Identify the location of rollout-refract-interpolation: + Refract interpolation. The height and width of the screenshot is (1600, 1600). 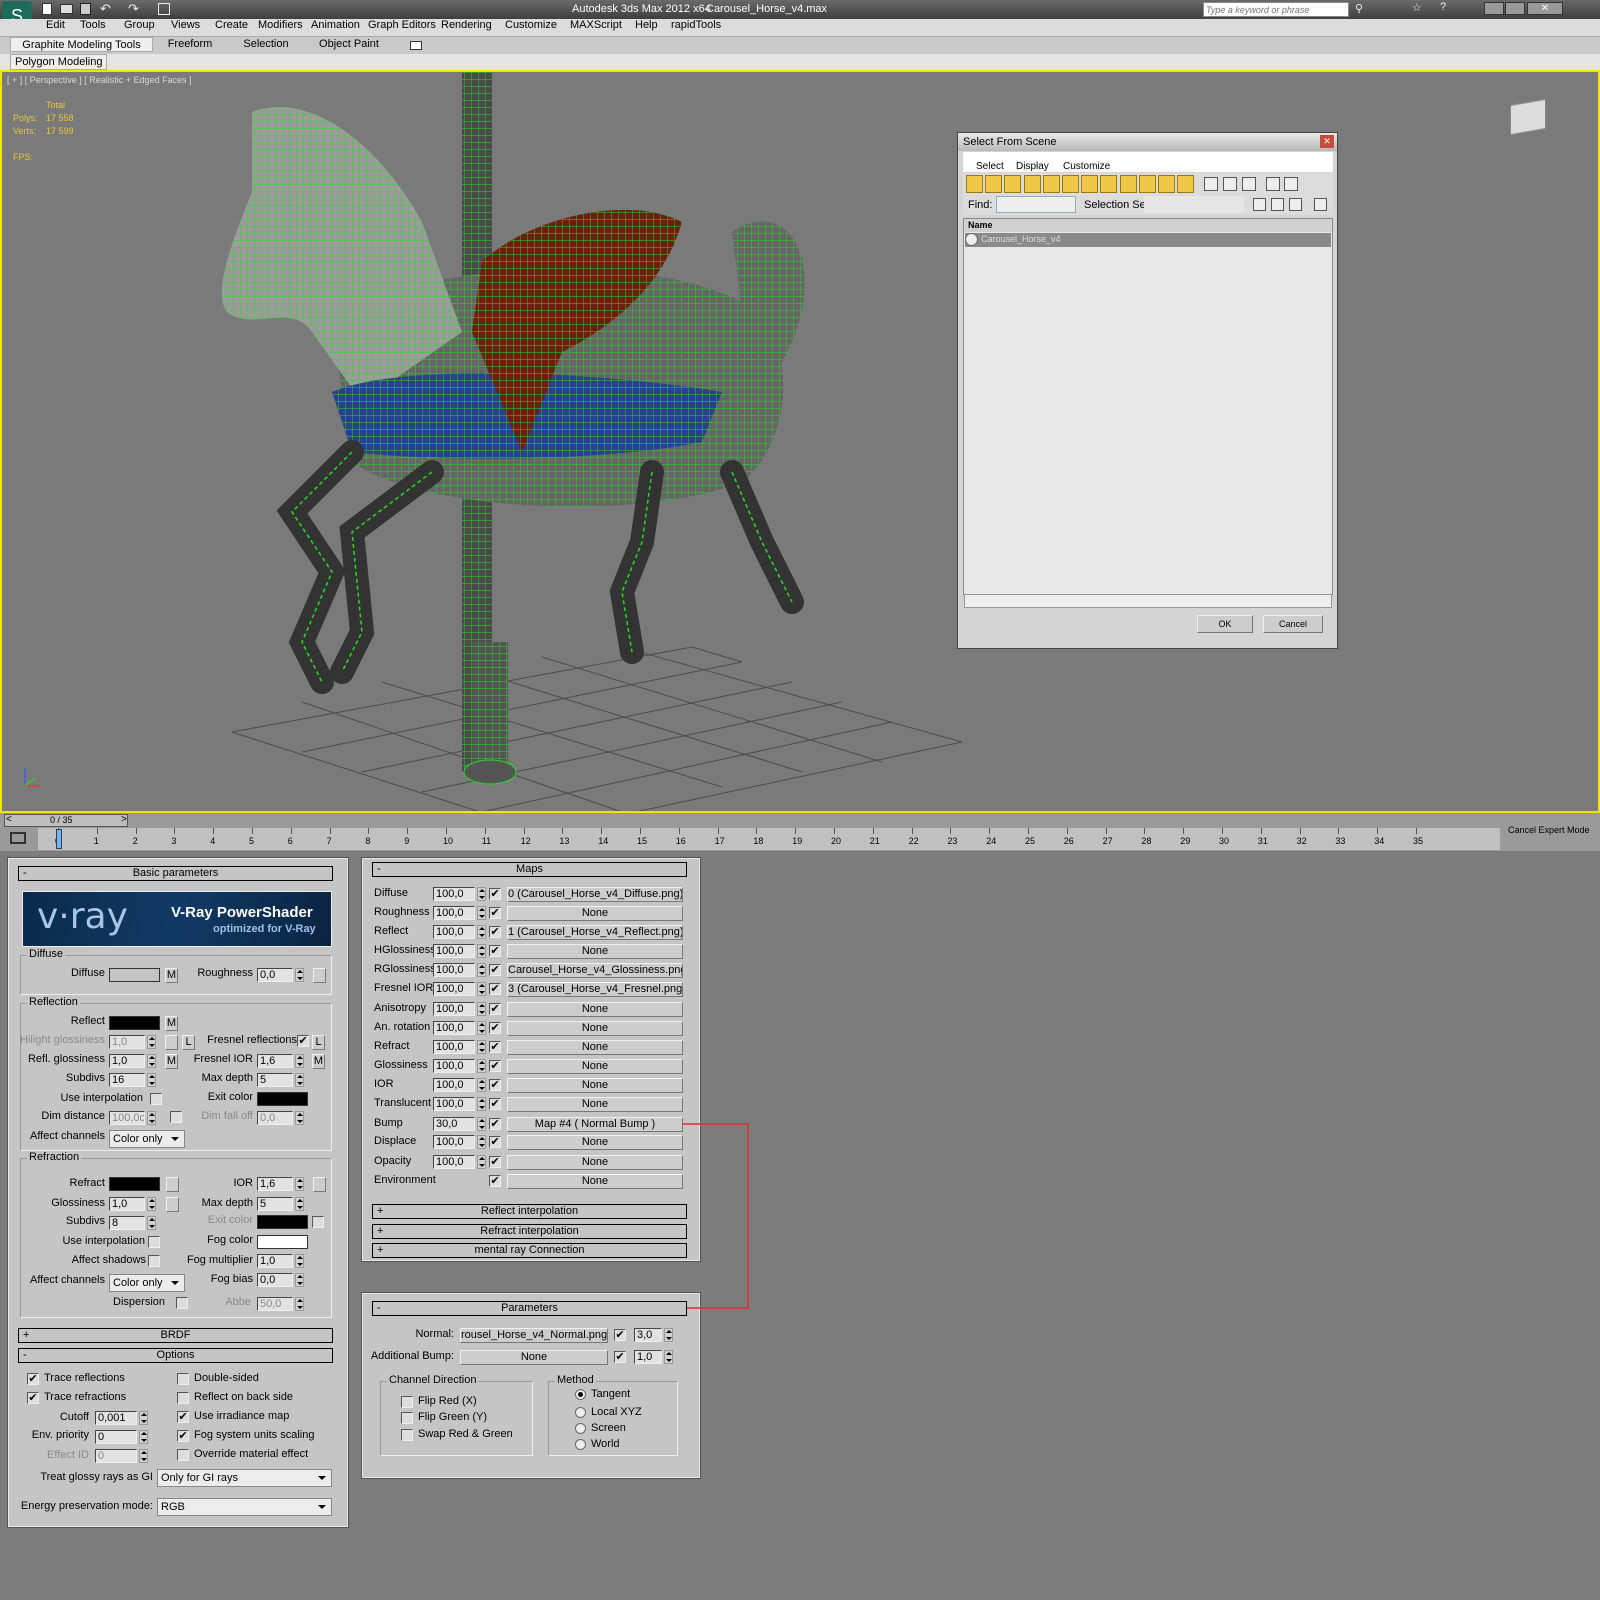
(529, 1231).